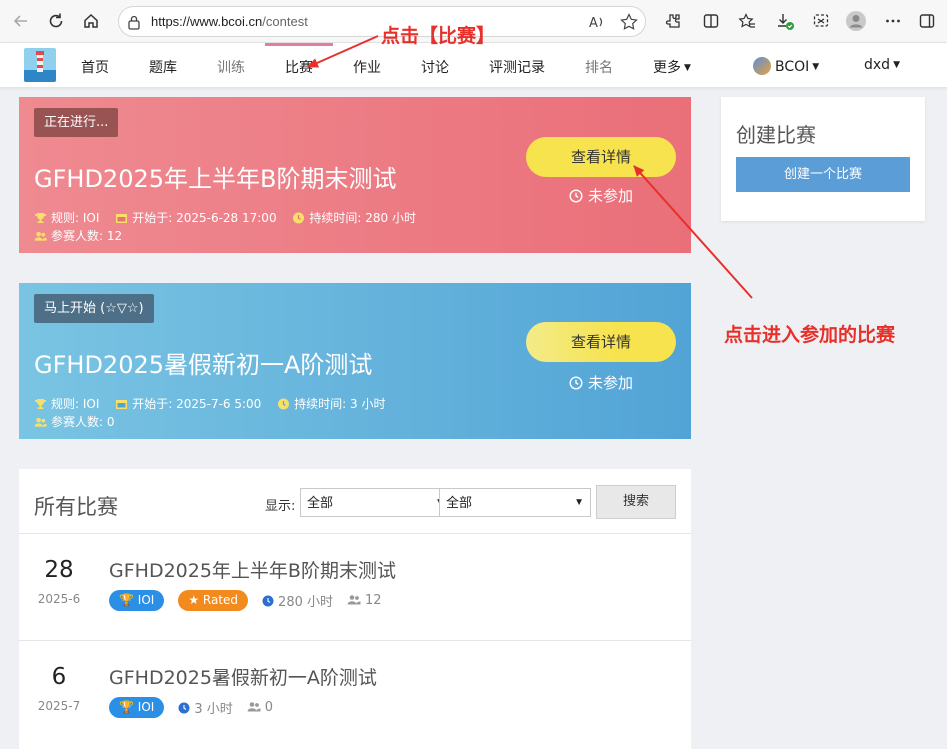 The image size is (947, 749). What do you see at coordinates (438, 36) in the screenshot?
I see `annotation-click-contest: 点击【比赛】` at bounding box center [438, 36].